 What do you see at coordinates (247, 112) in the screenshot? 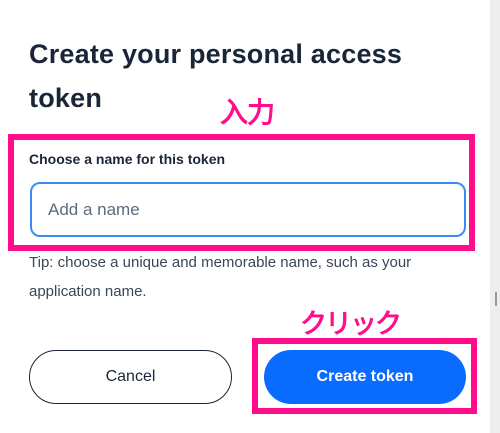
I see `input-annotation: 入力` at bounding box center [247, 112].